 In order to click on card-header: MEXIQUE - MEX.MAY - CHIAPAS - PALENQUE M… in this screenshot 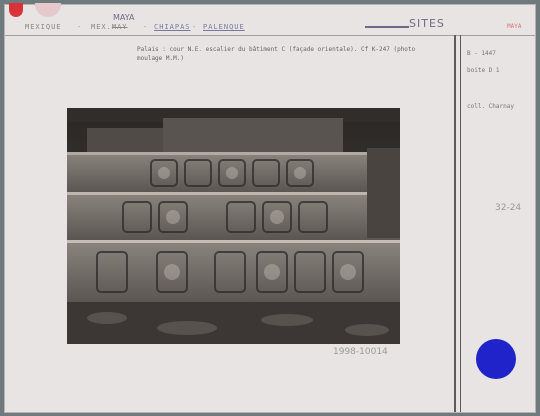, I will do `click(270, 19)`.